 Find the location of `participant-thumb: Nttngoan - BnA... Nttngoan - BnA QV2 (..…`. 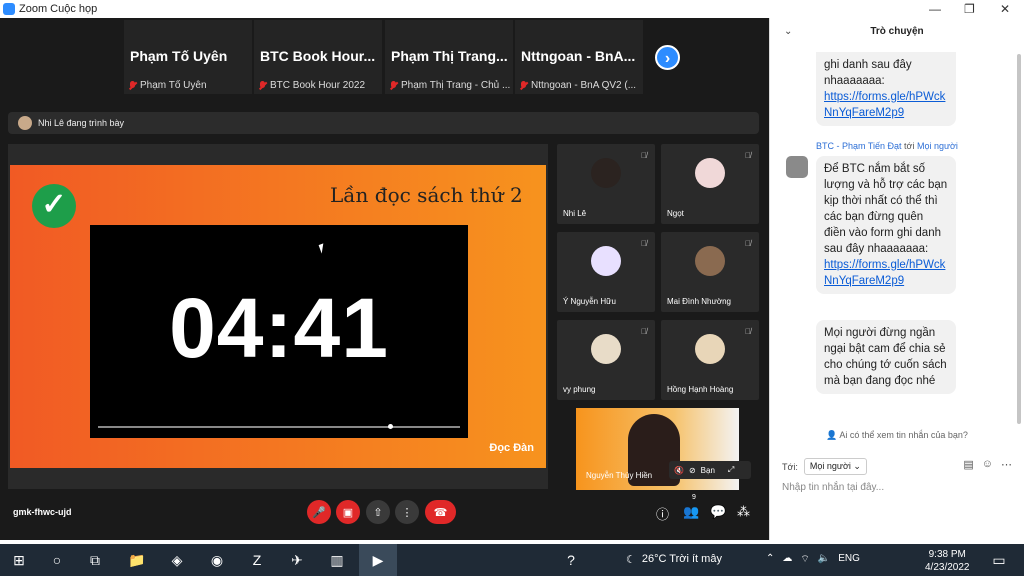

participant-thumb: Nttngoan - BnA... Nttngoan - BnA QV2 (..… is located at coordinates (579, 57).